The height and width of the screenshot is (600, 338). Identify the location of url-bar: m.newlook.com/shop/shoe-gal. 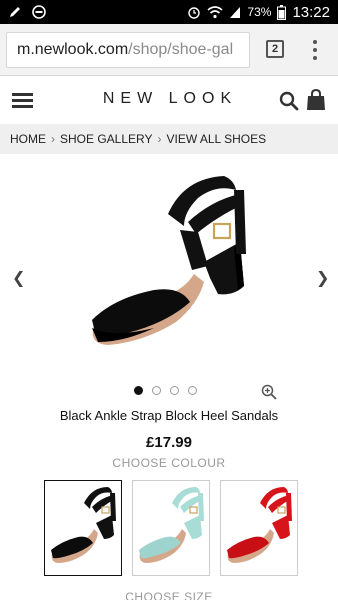
(128, 50).